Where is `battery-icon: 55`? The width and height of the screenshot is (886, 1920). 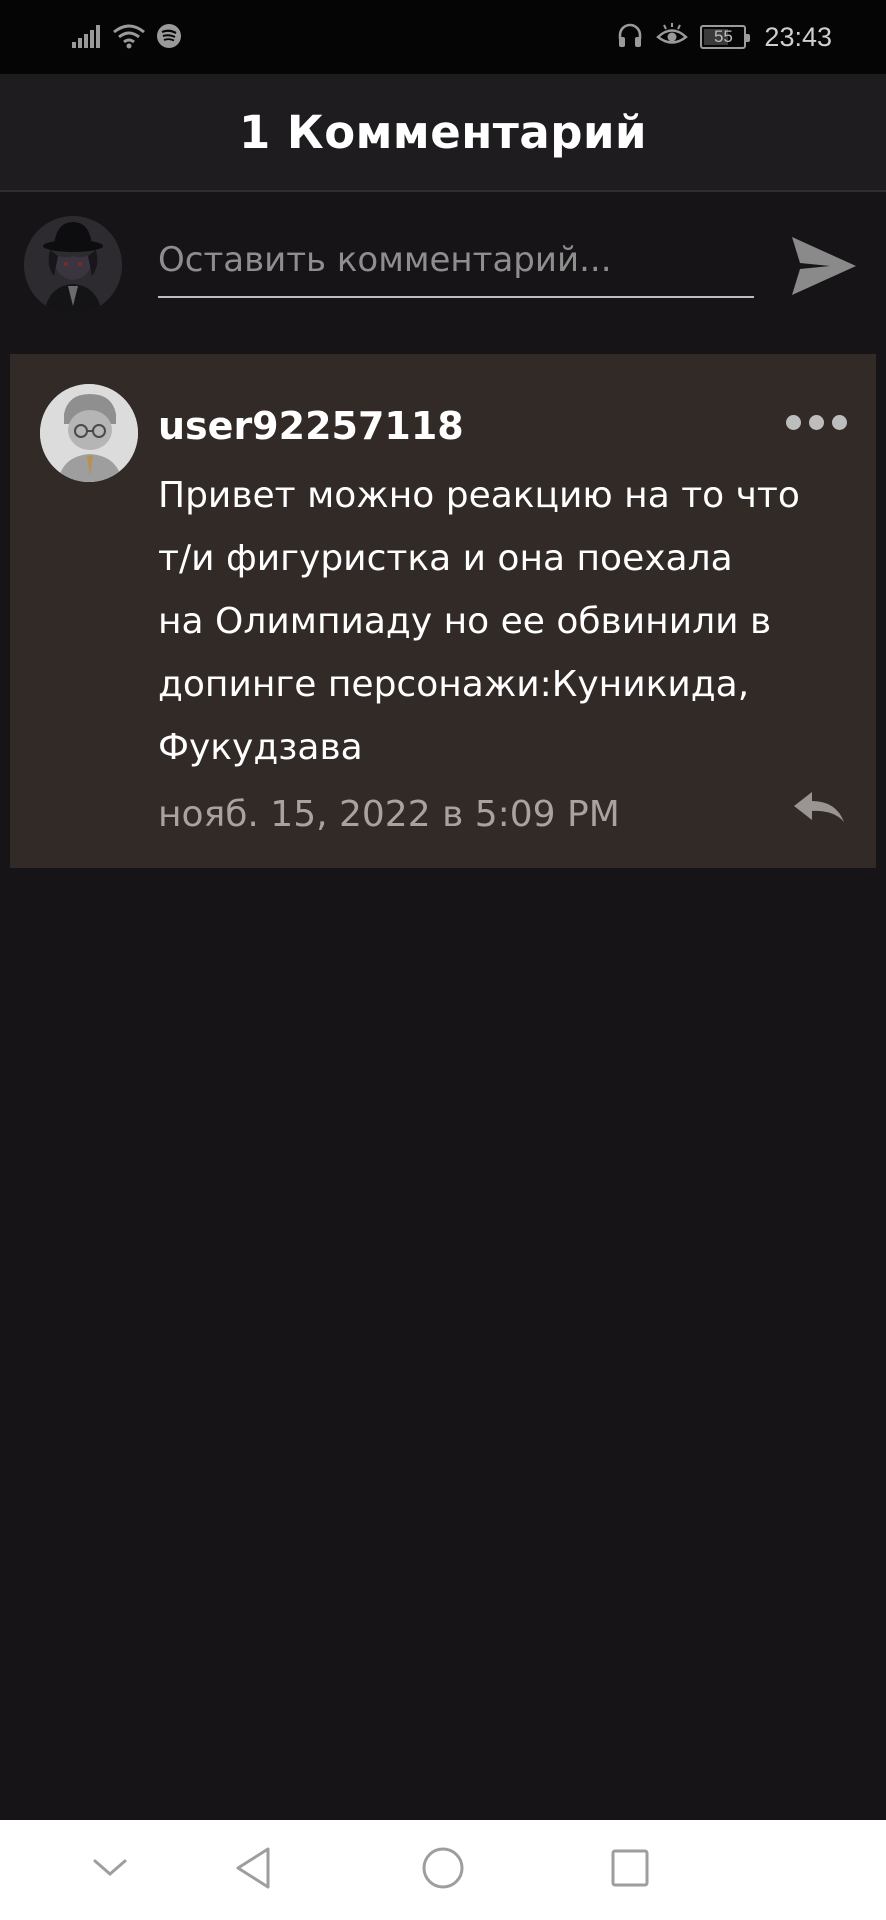 battery-icon: 55 is located at coordinates (725, 37).